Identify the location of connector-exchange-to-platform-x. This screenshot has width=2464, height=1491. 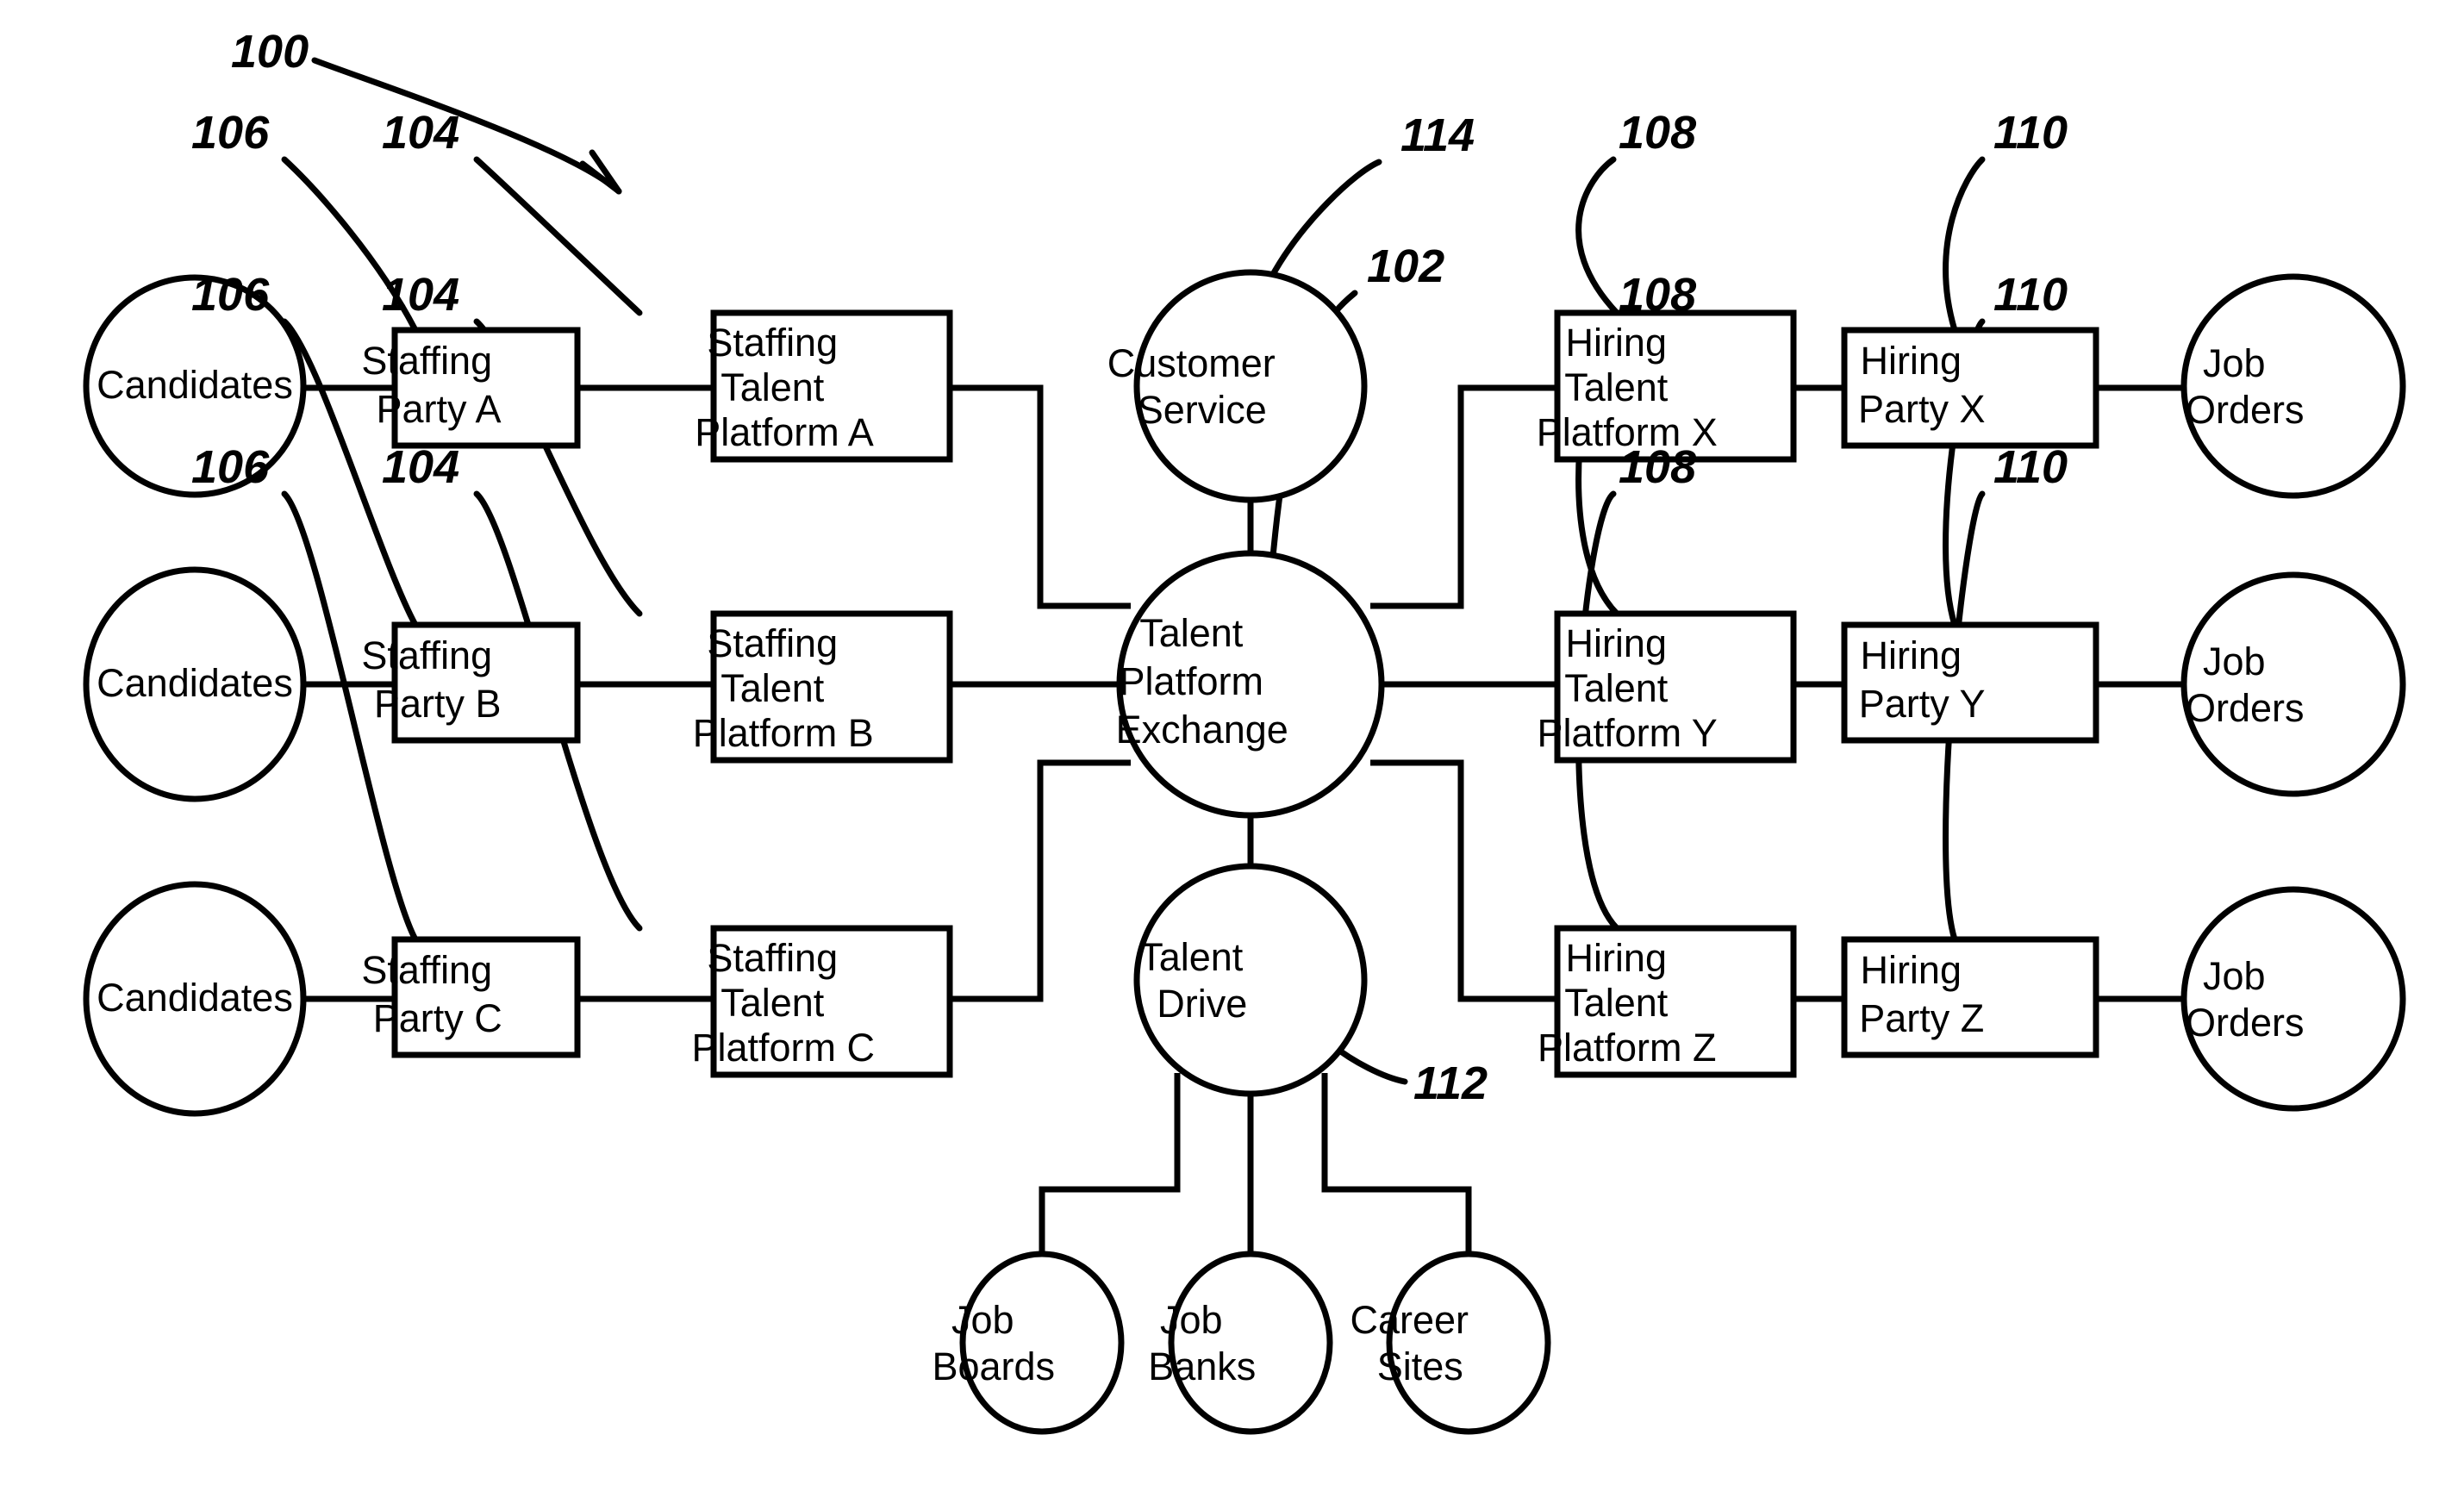
(1463, 496).